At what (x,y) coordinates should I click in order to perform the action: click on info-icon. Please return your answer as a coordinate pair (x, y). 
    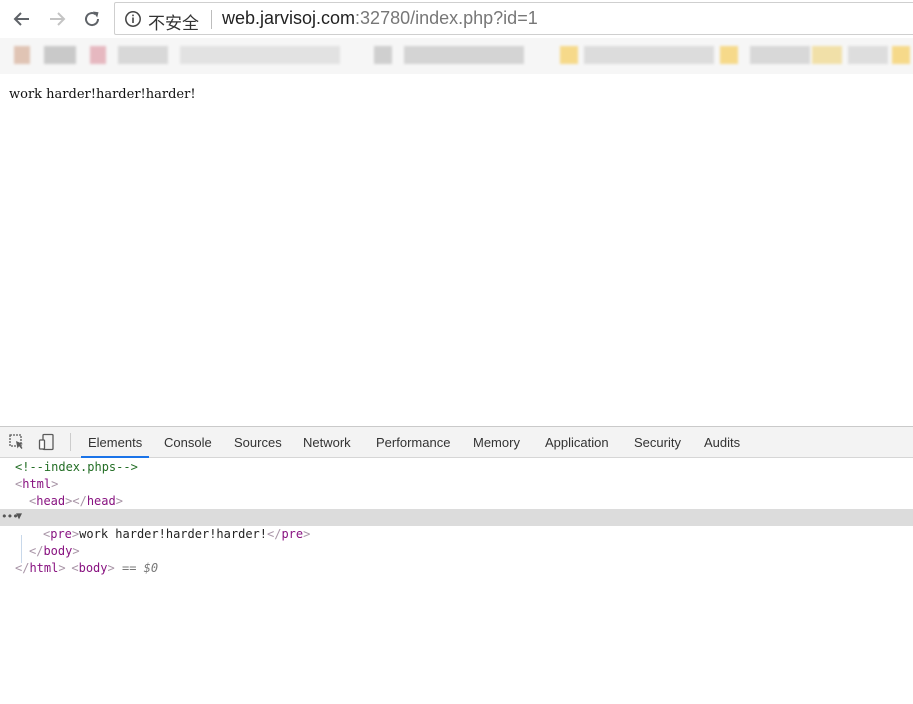
    Looking at the image, I should click on (133, 19).